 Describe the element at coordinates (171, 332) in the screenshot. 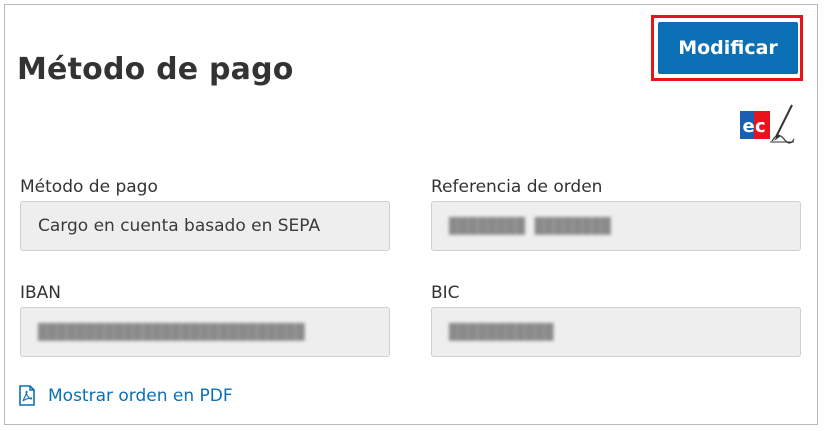

I see `iban-value: ████████████████████████████` at that location.